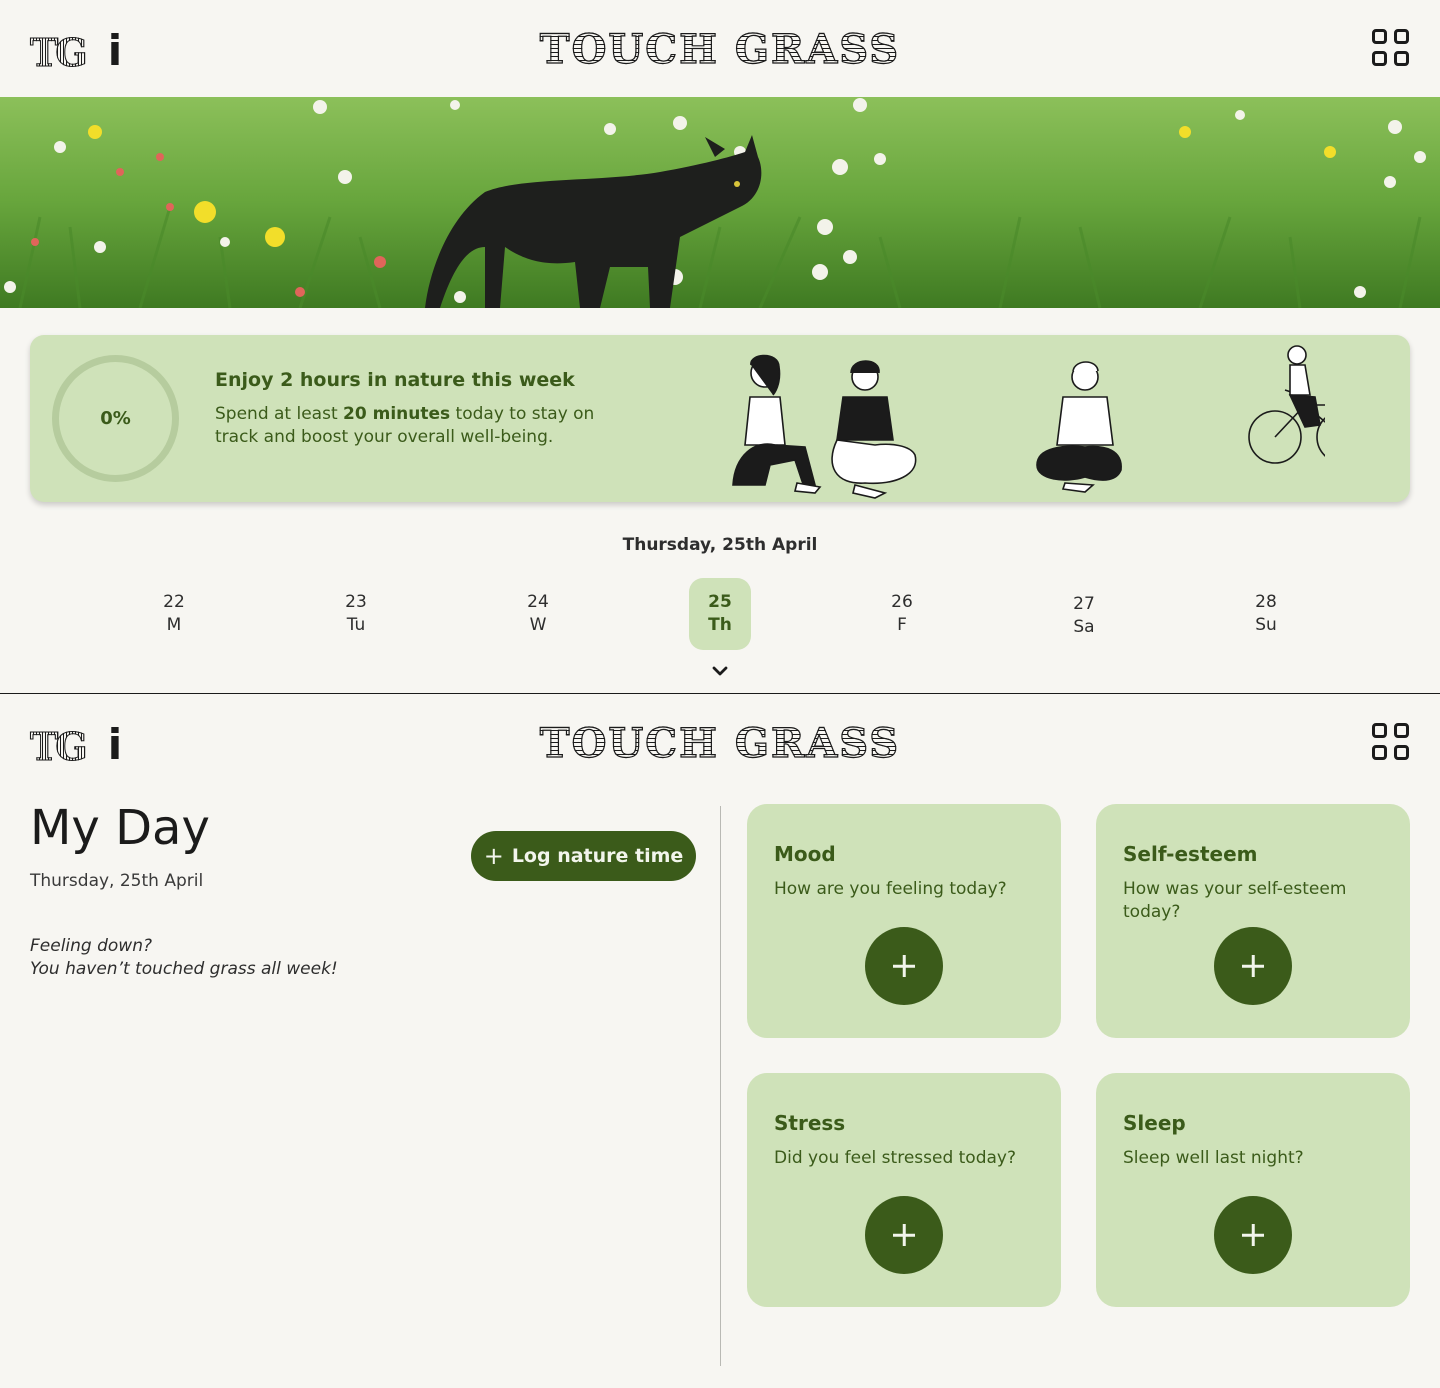 This screenshot has width=1440, height=1388. I want to click on selected-date-label: Thursday, 25th April, so click(720, 545).